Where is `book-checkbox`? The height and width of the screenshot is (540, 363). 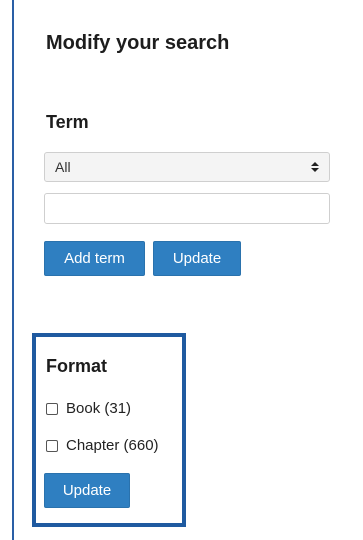 book-checkbox is located at coordinates (52, 408).